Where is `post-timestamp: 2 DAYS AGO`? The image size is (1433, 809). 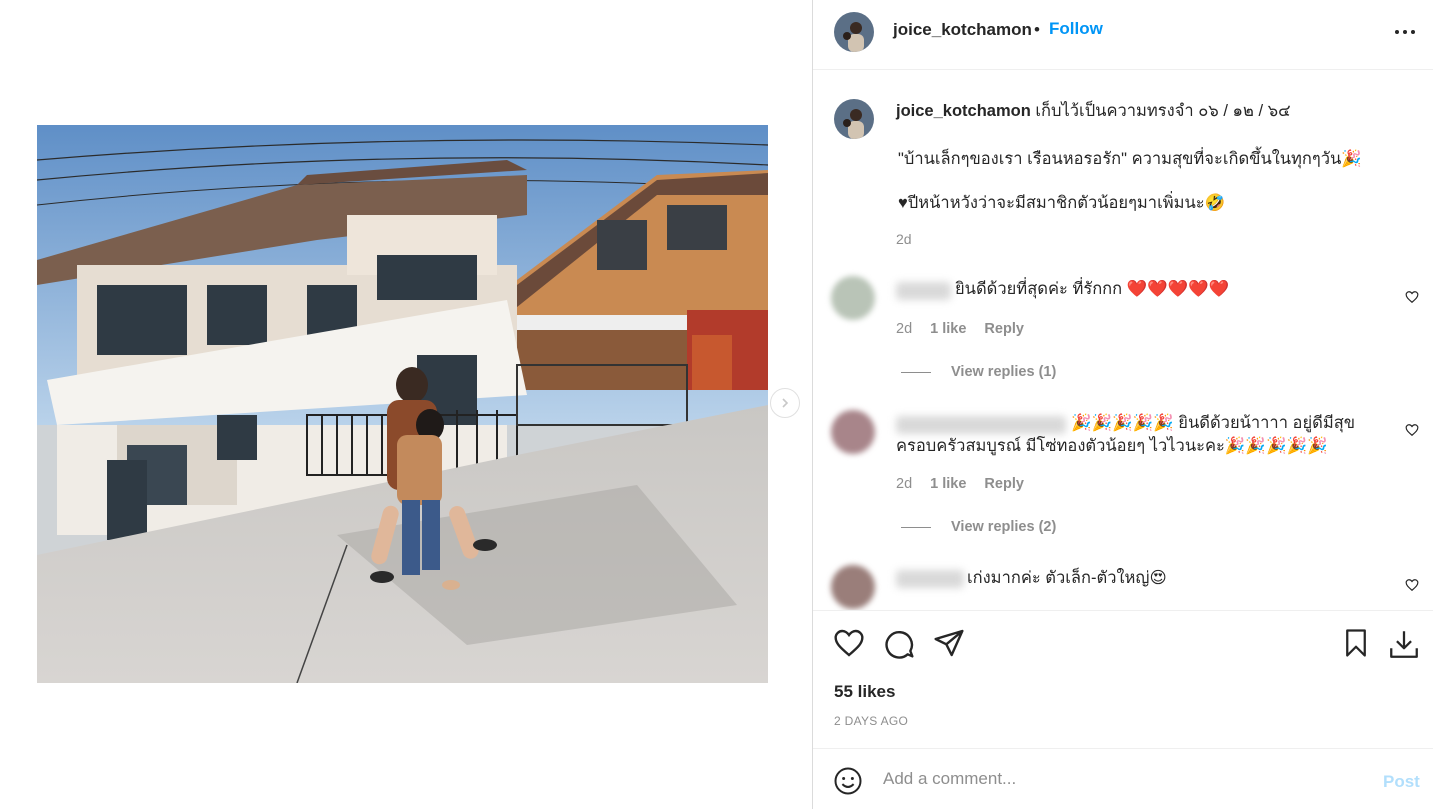 post-timestamp: 2 DAYS AGO is located at coordinates (871, 721).